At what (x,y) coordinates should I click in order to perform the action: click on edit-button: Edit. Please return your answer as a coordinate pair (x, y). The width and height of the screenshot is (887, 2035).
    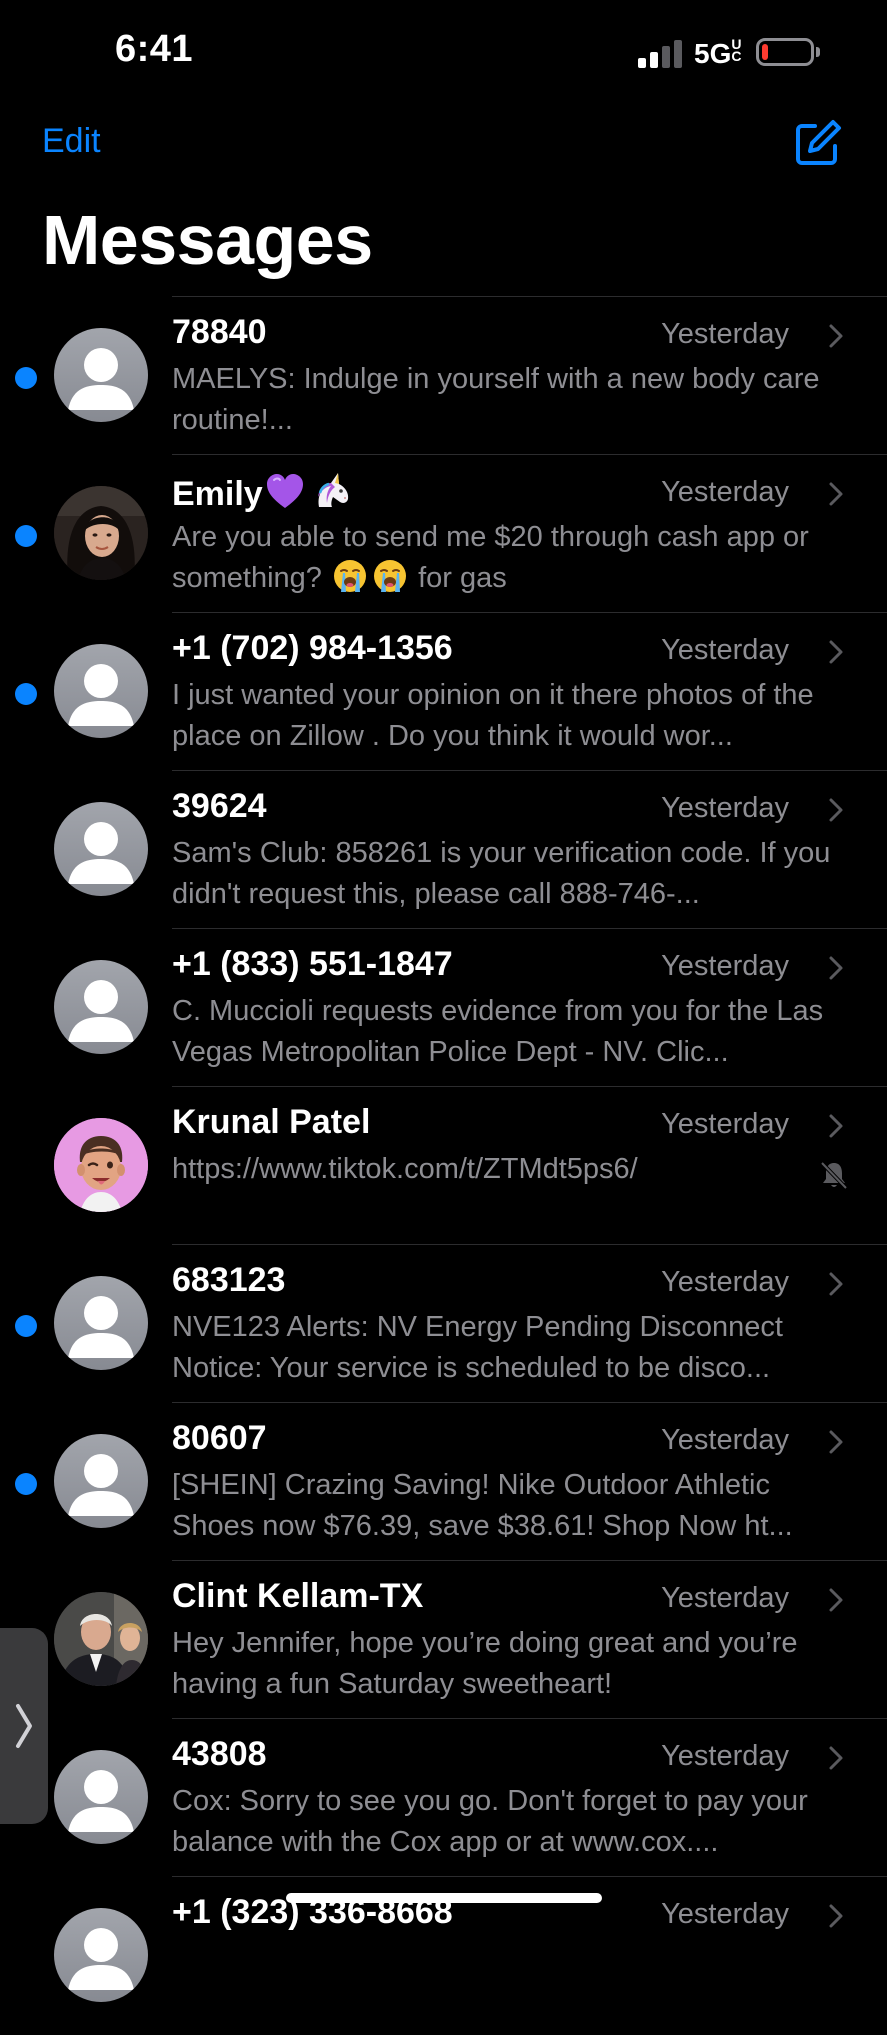
    Looking at the image, I should click on (71, 141).